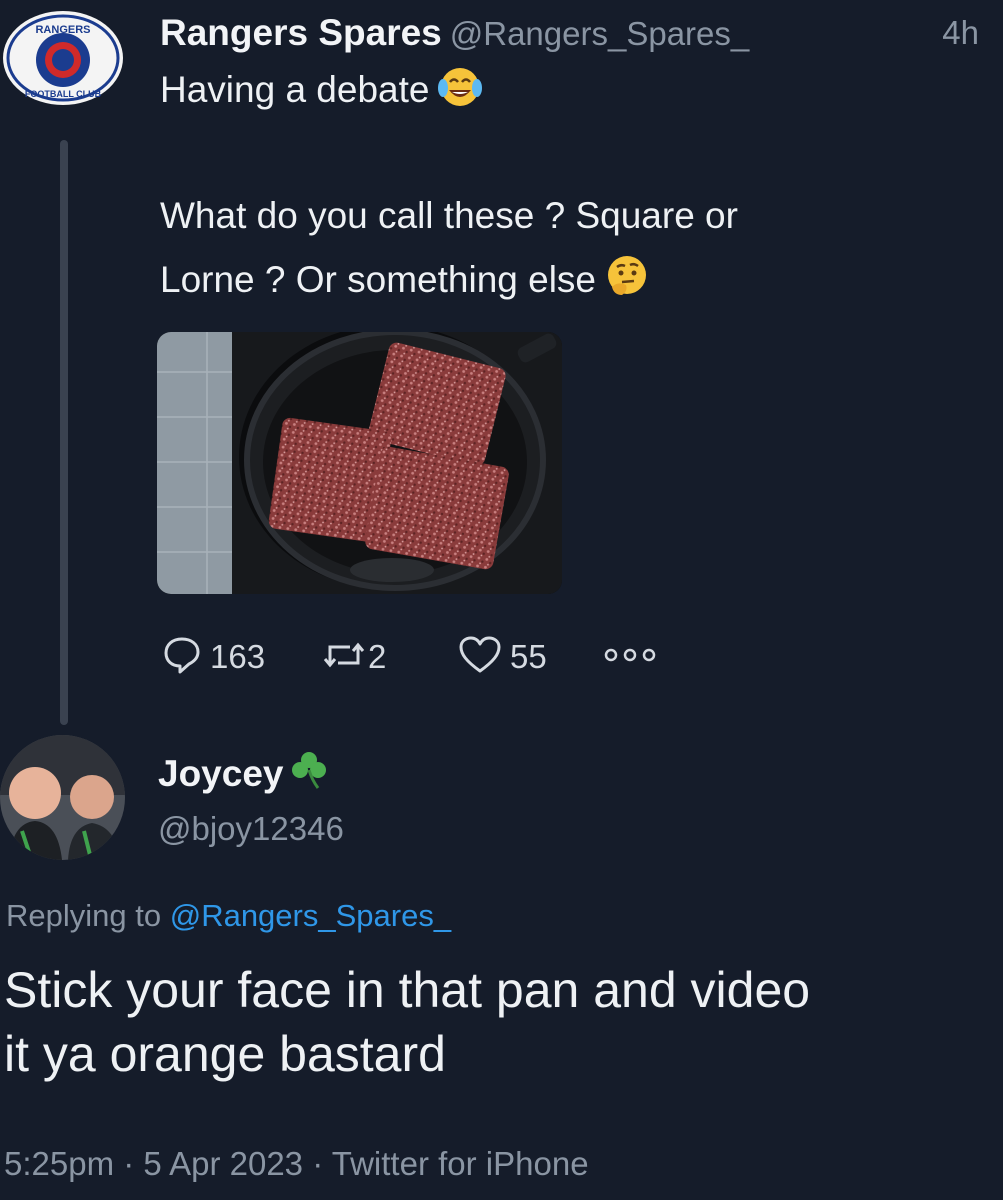  I want to click on like-button: 55, so click(502, 657).